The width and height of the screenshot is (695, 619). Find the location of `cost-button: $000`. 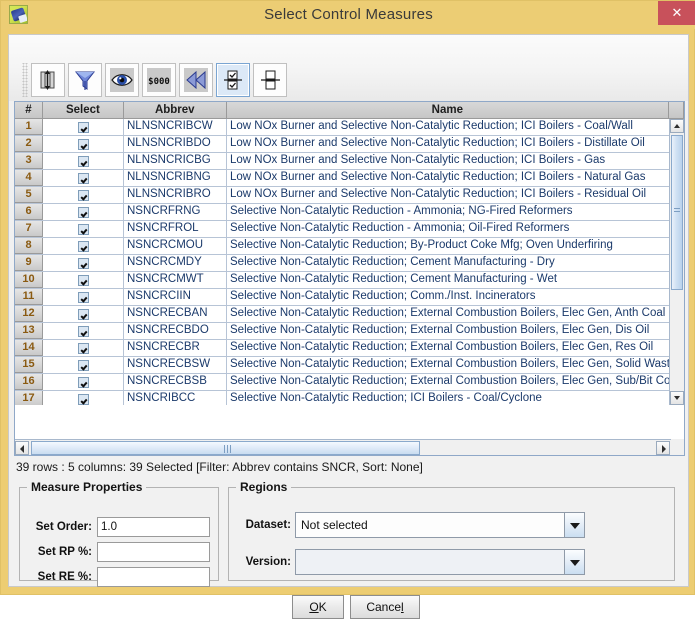

cost-button: $000 is located at coordinates (159, 80).